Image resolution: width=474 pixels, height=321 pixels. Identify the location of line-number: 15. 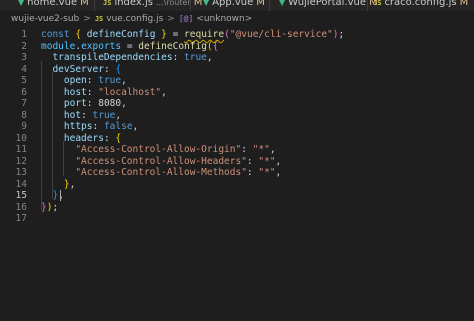
(21, 195).